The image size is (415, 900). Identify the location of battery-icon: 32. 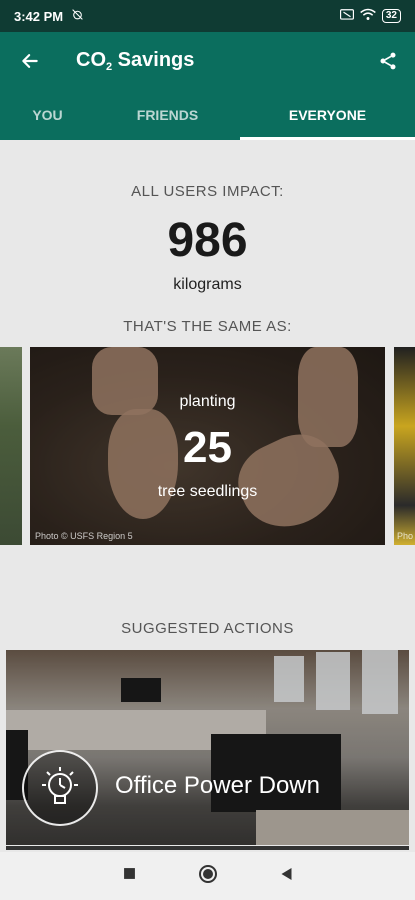
(391, 16).